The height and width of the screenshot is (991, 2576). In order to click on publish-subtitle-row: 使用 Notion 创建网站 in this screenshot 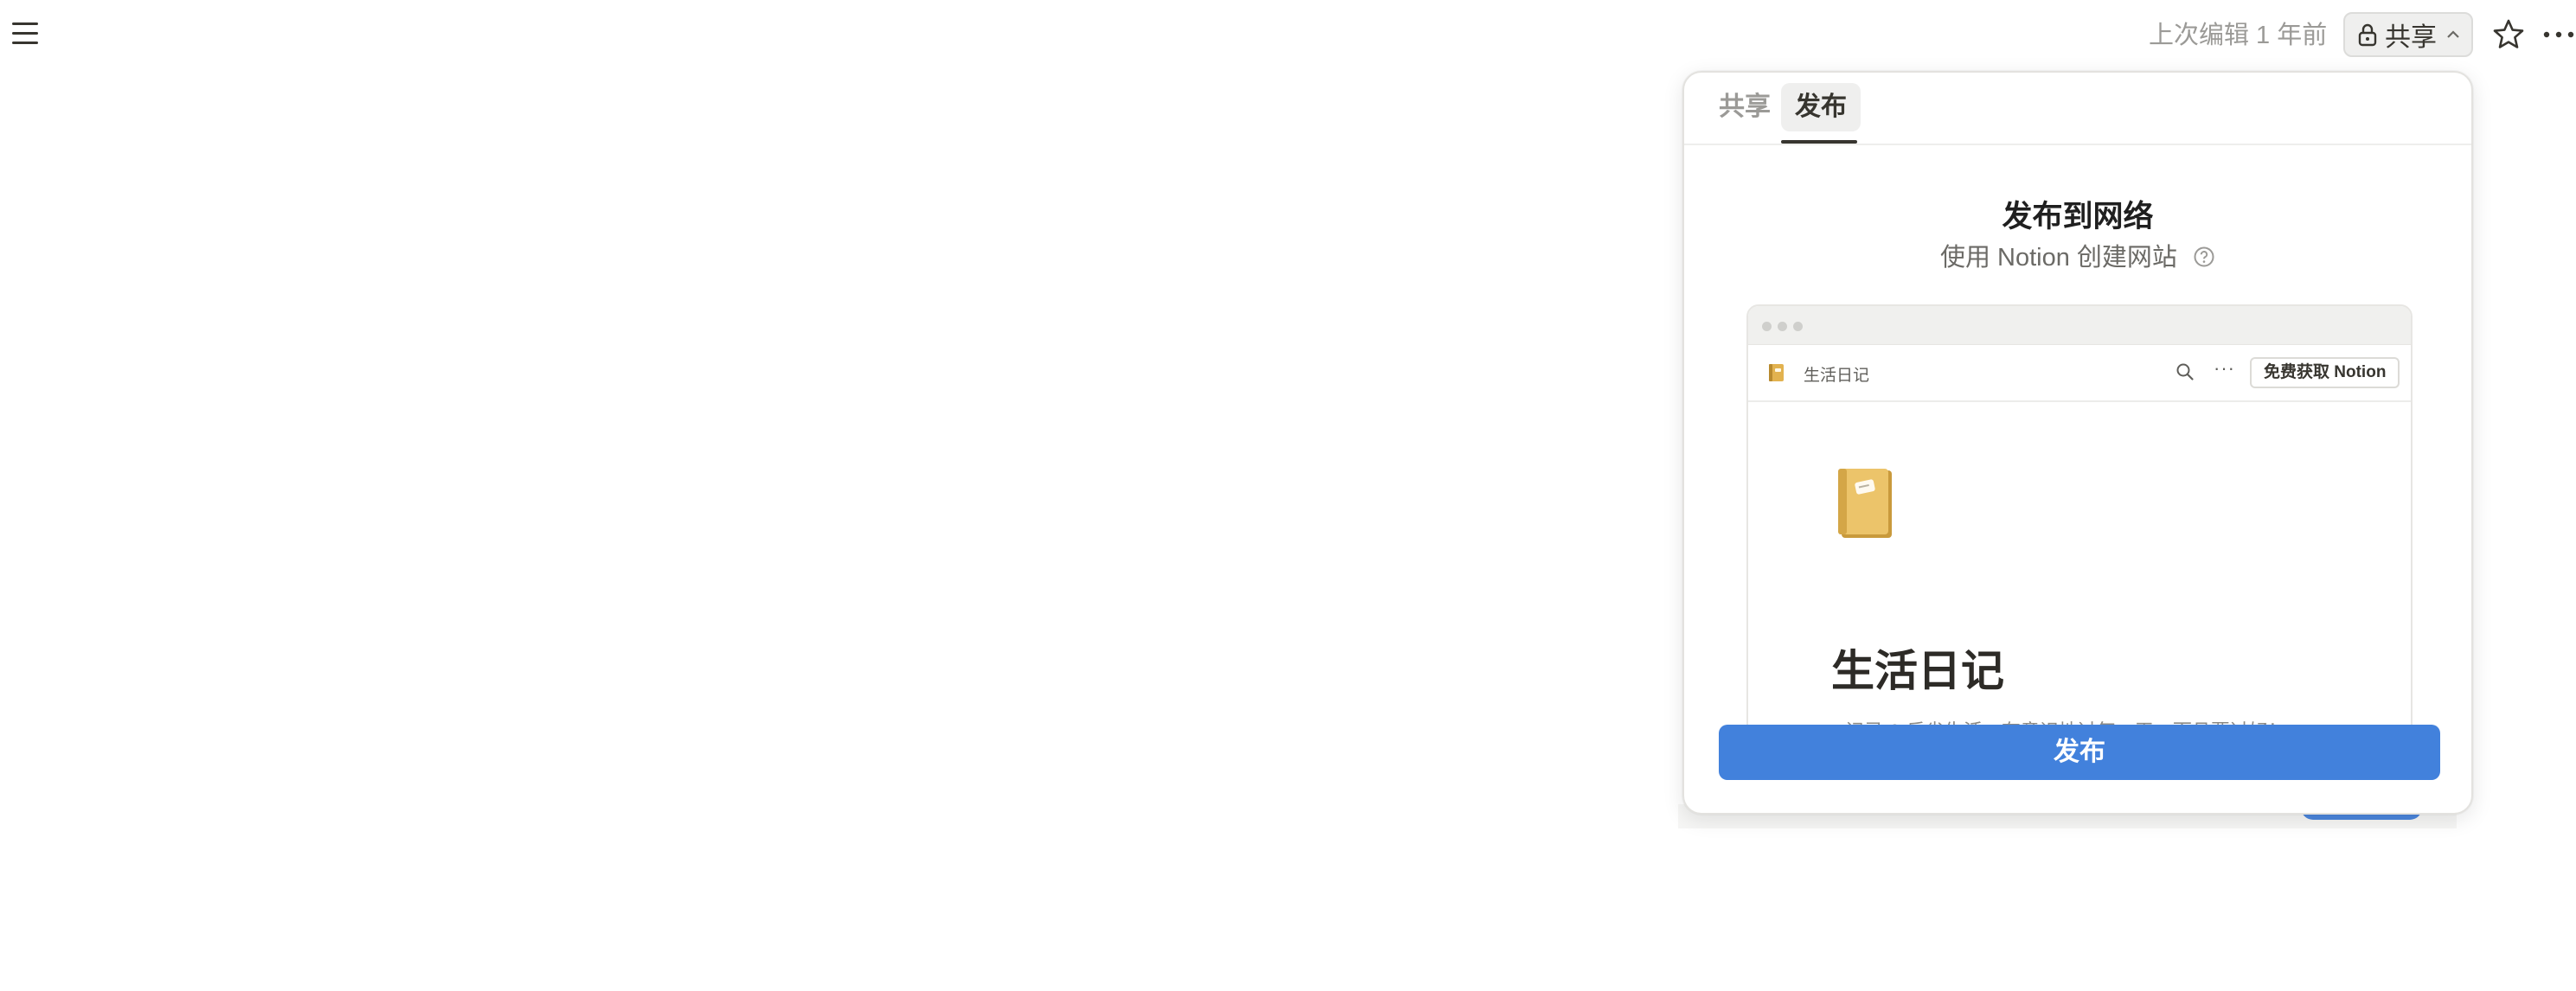, I will do `click(2077, 255)`.